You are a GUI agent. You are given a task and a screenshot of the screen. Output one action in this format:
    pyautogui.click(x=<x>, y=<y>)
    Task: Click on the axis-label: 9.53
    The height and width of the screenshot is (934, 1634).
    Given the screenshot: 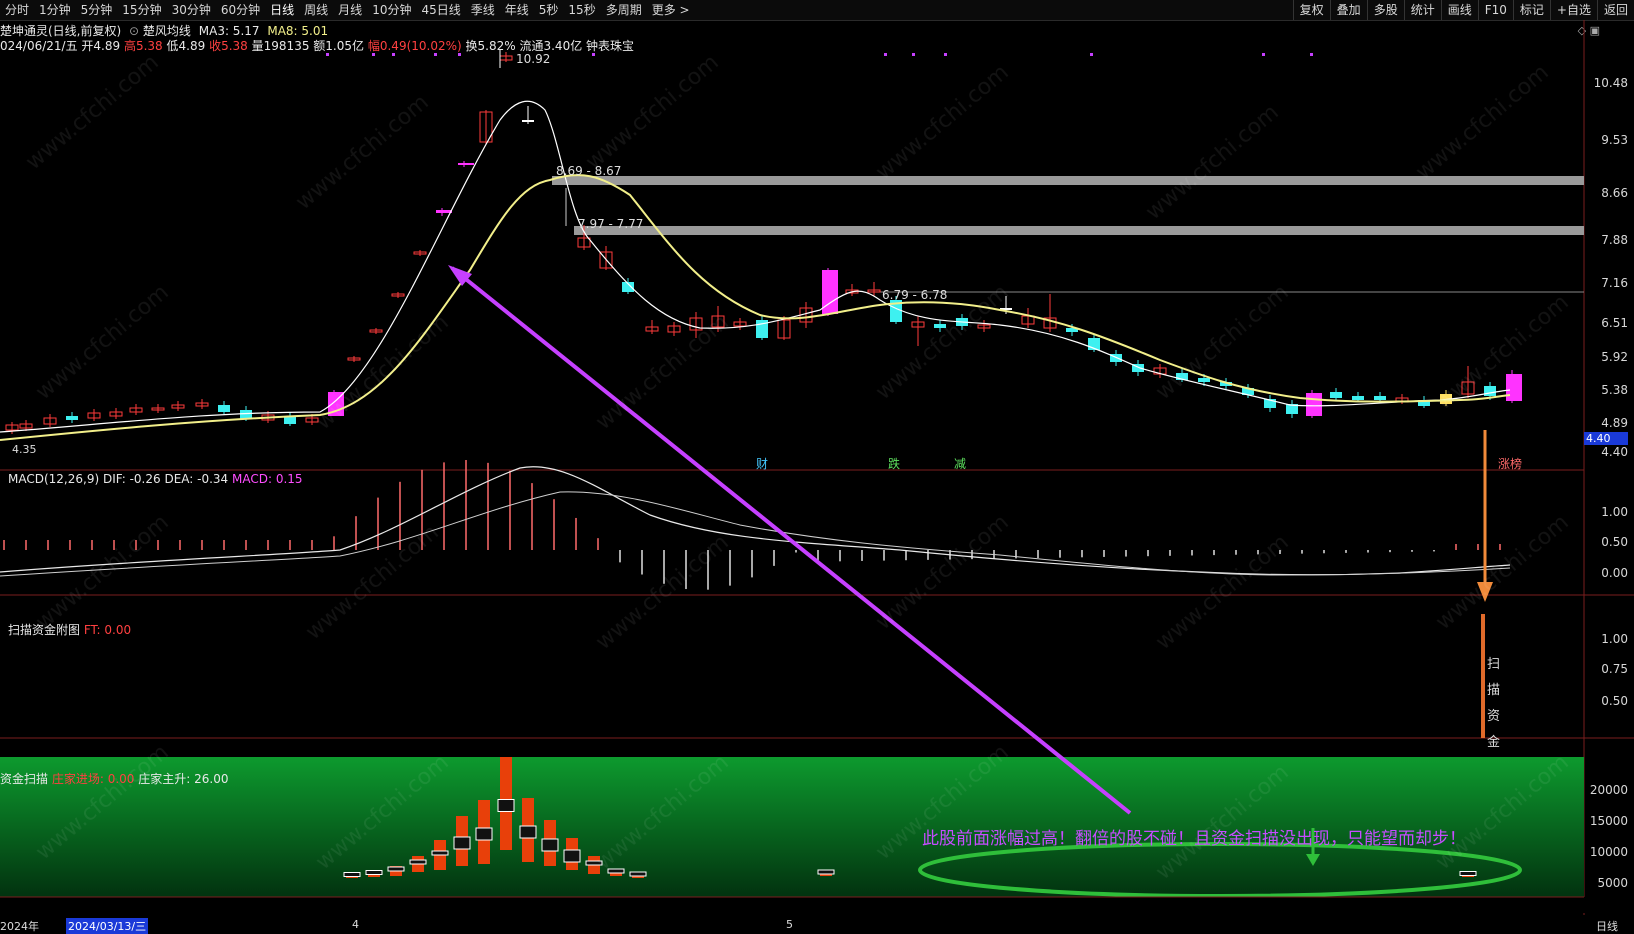 What is the action you would take?
    pyautogui.click(x=1614, y=140)
    